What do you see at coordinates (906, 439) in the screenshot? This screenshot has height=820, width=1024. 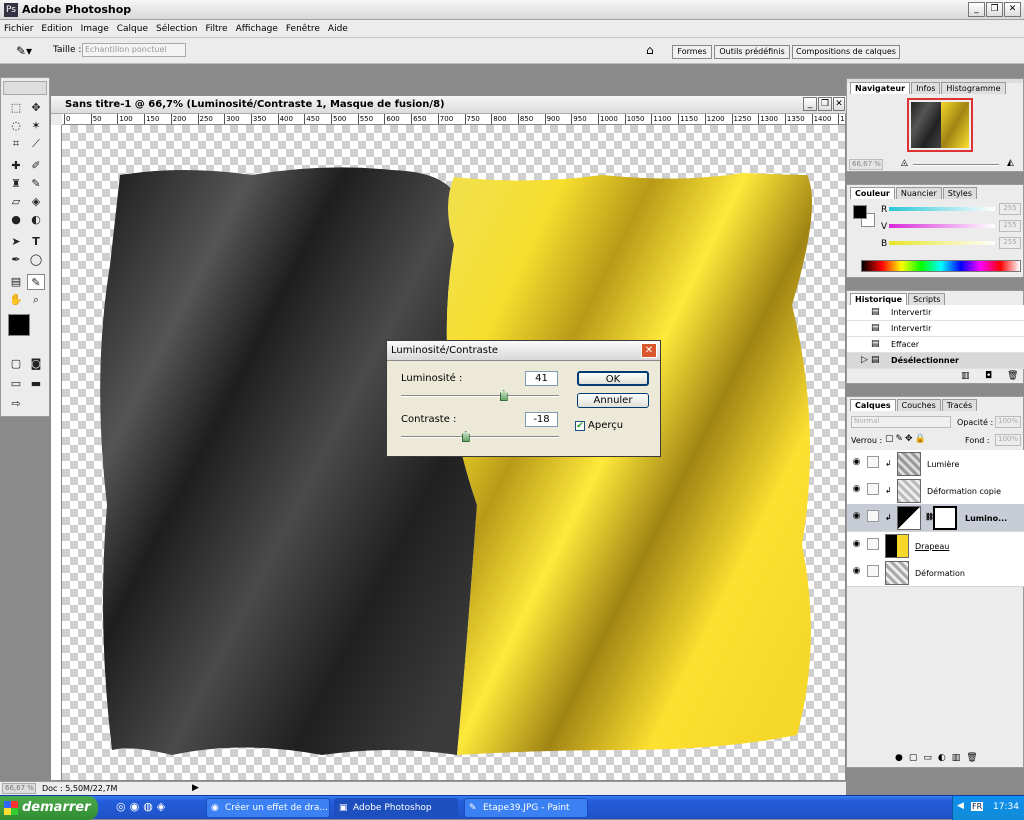 I see `lock-icons: ▢✎✥🔒` at bounding box center [906, 439].